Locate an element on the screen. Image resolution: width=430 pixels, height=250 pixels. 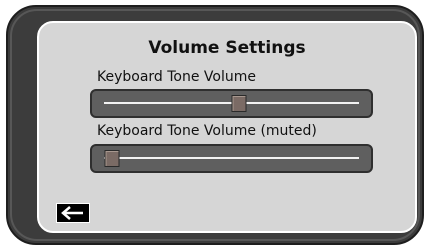
page-title: Volume Settings is located at coordinates (227, 48).